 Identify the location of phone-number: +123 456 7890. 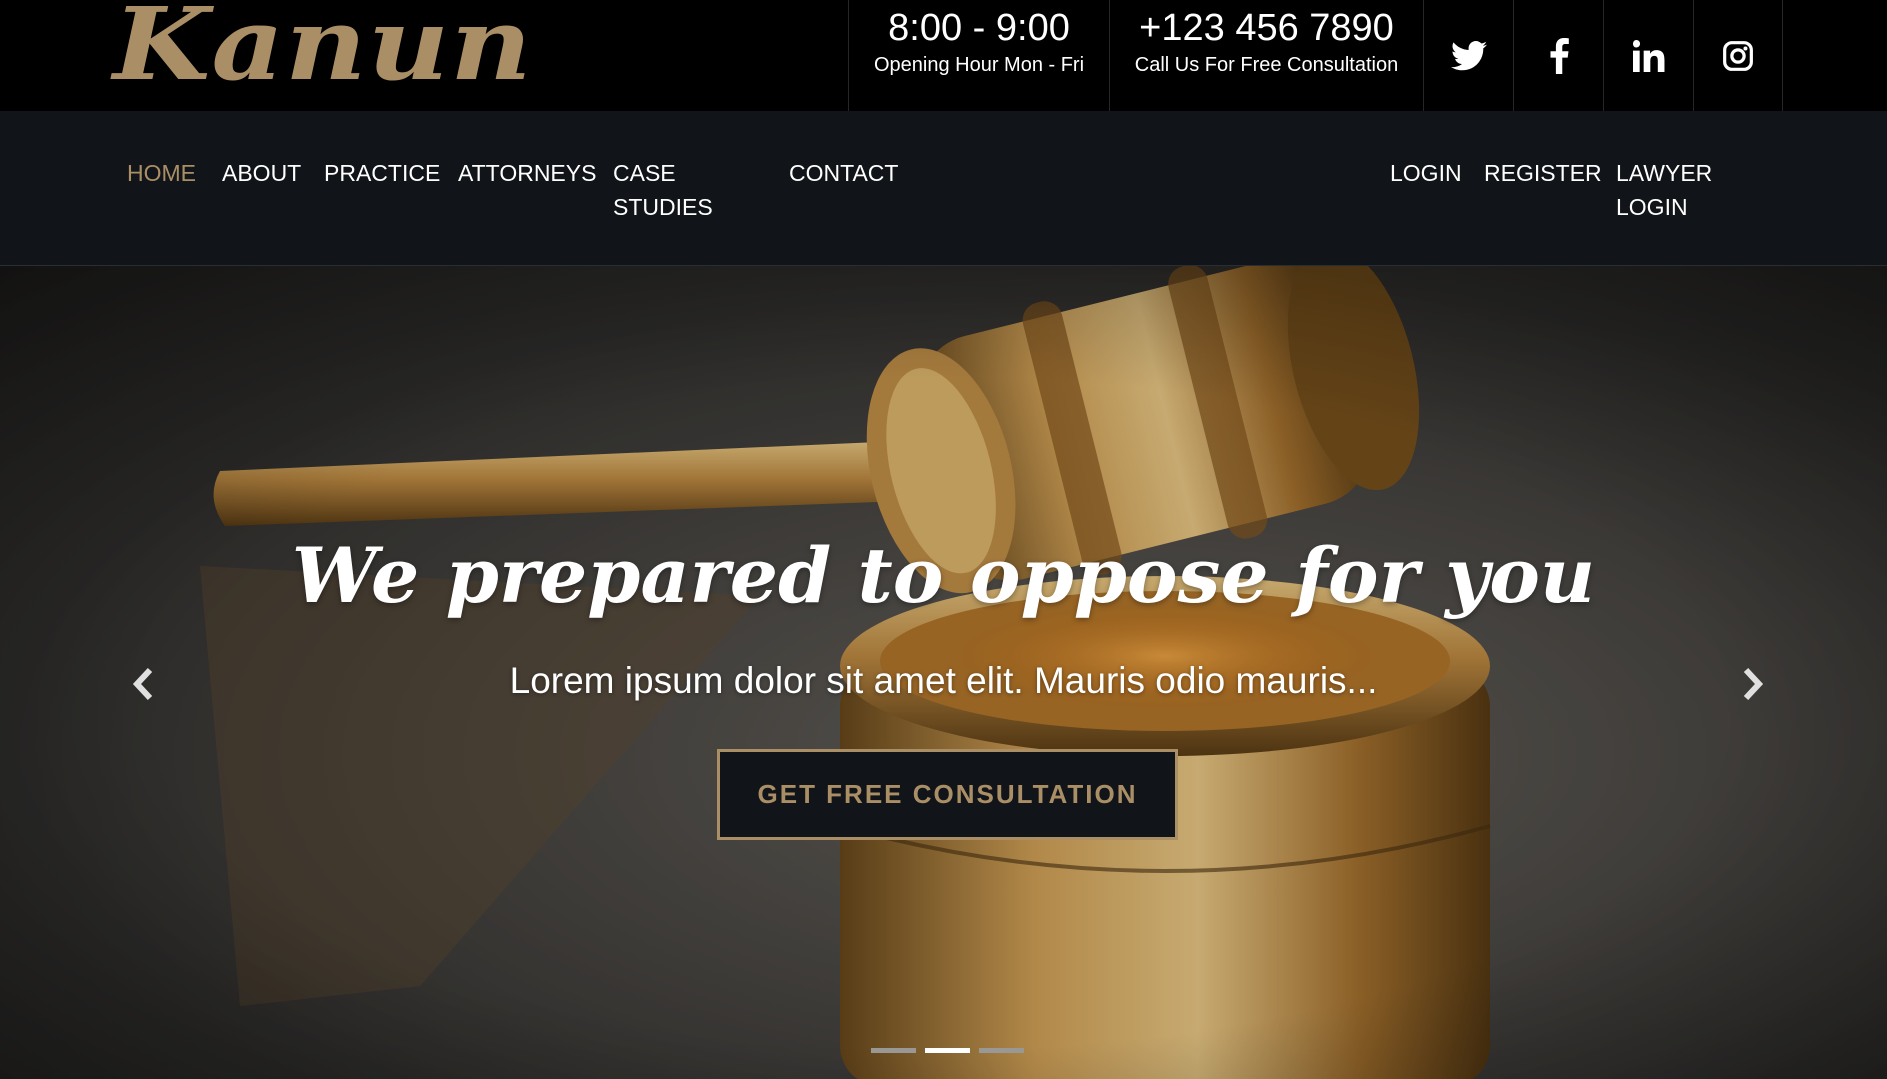
(1266, 28).